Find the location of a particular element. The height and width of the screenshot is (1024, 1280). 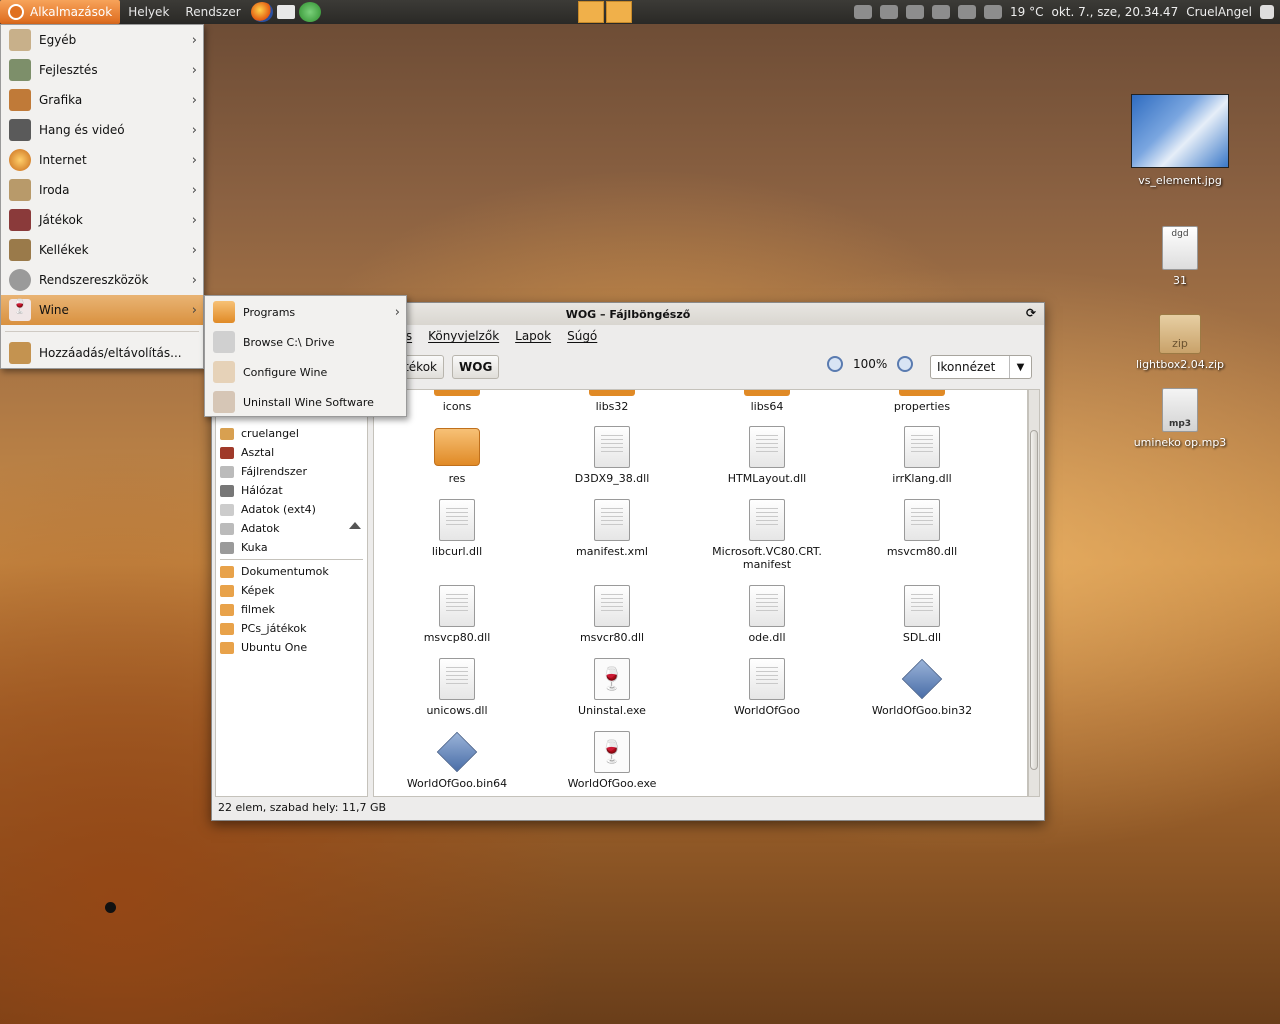

file-item: libs64 is located at coordinates (767, 401).